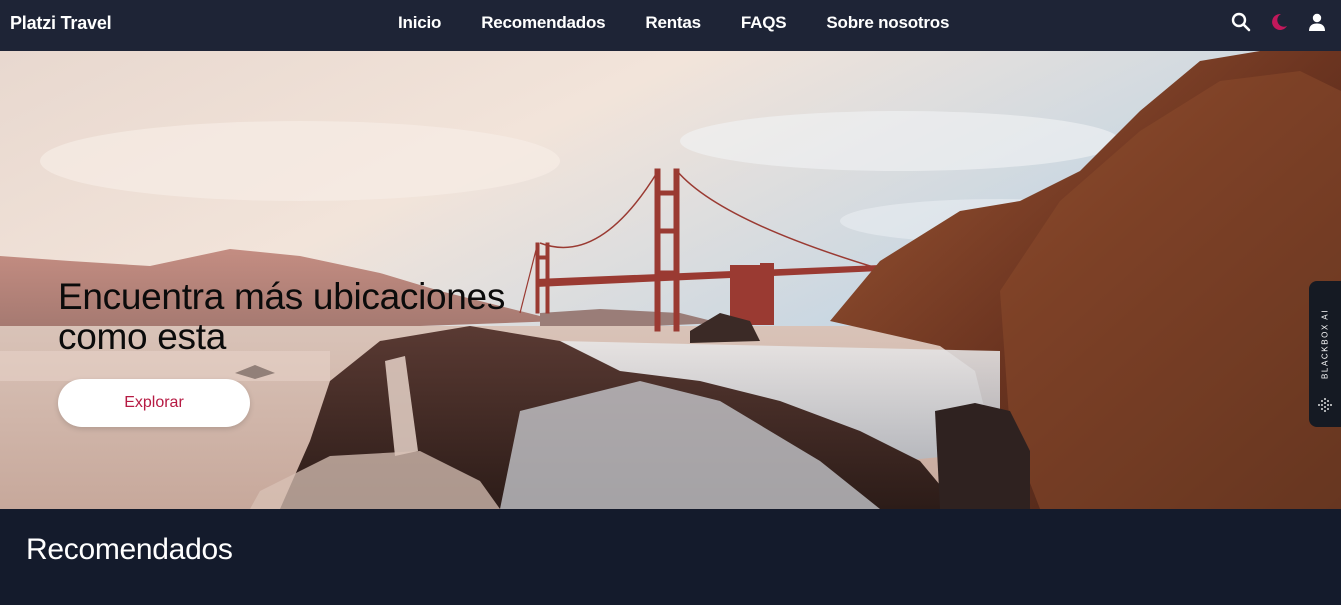  What do you see at coordinates (61, 23) in the screenshot?
I see `brand-logo: Platzi Travel` at bounding box center [61, 23].